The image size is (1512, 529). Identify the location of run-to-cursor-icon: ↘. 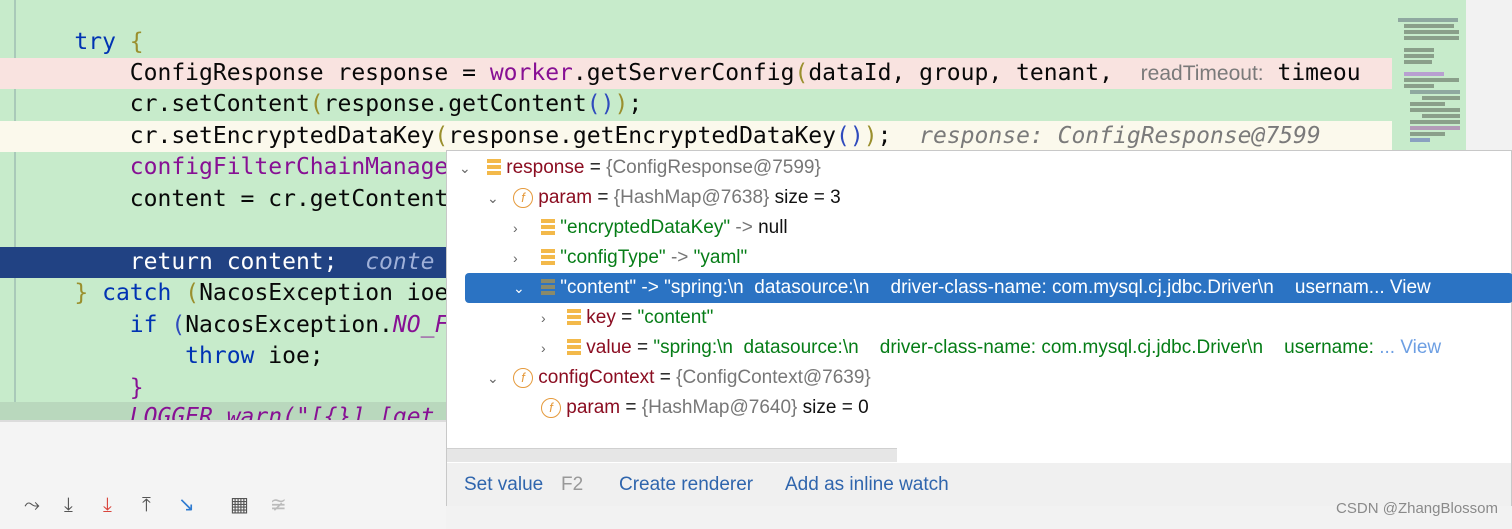
(186, 504).